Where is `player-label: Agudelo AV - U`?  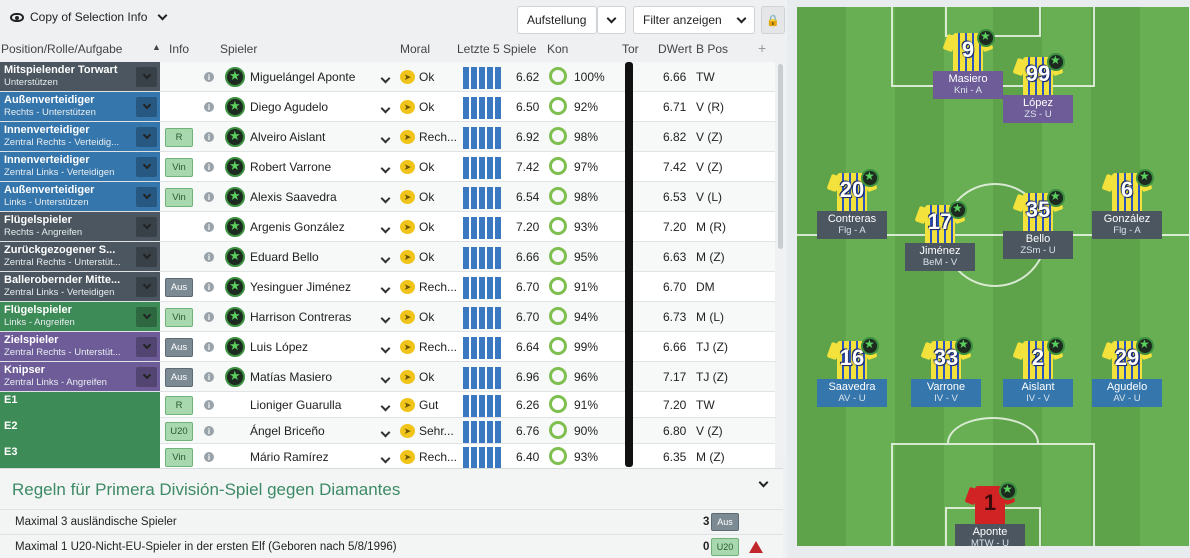
player-label: Agudelo AV - U is located at coordinates (1127, 393).